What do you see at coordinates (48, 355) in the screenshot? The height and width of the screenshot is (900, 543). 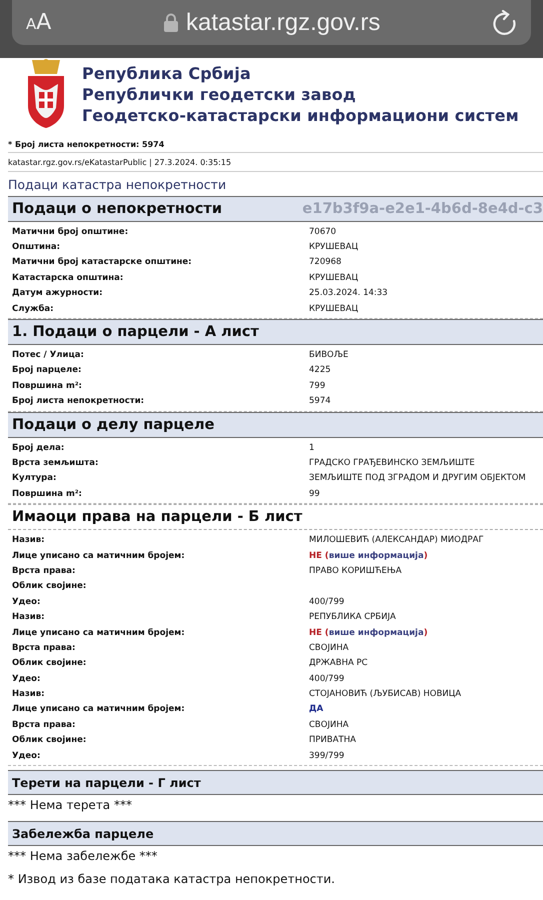 I see `field-label: Потес / Улица:` at bounding box center [48, 355].